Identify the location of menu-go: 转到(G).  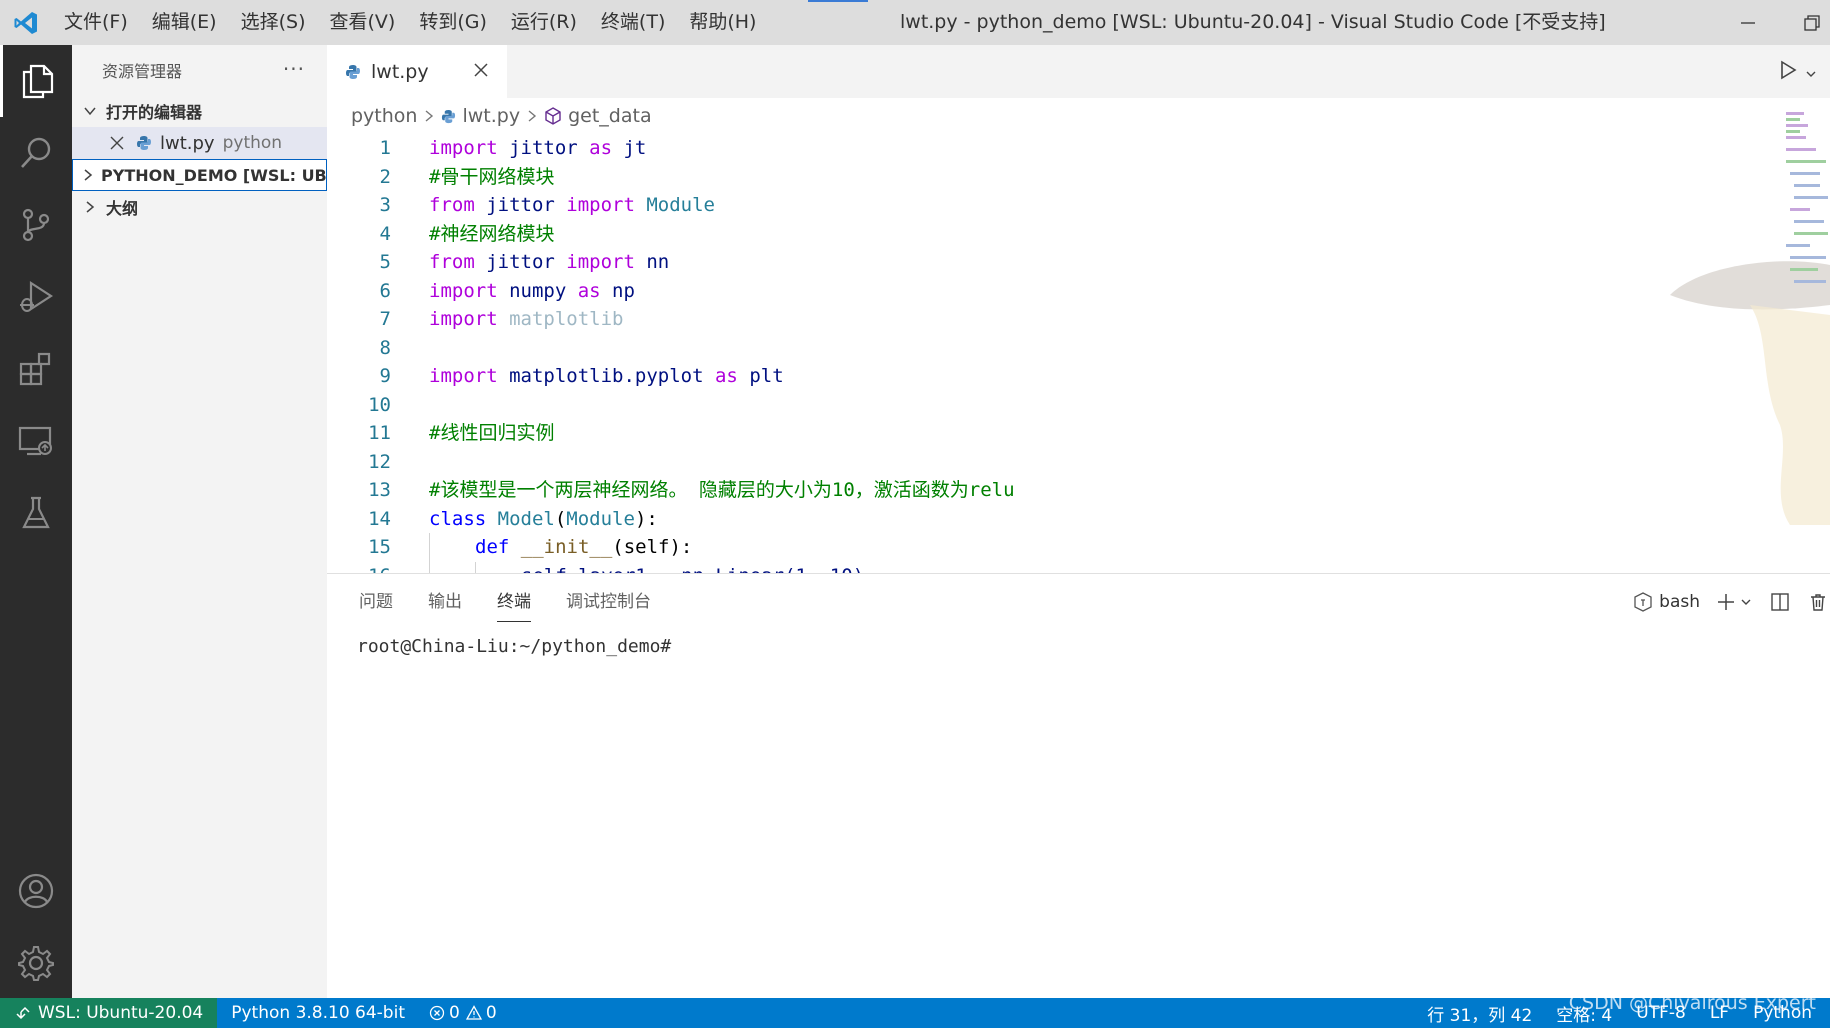
(453, 22).